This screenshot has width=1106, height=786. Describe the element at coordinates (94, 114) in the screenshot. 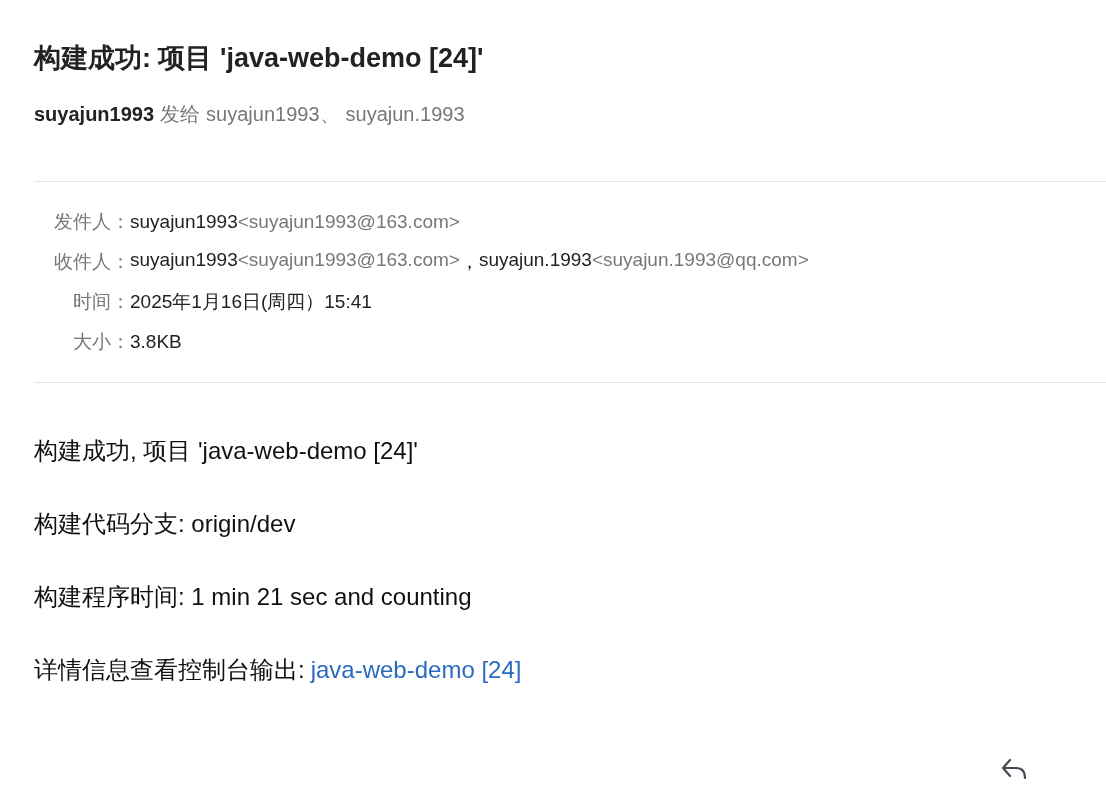

I see `sender-name: suyajun1993` at that location.